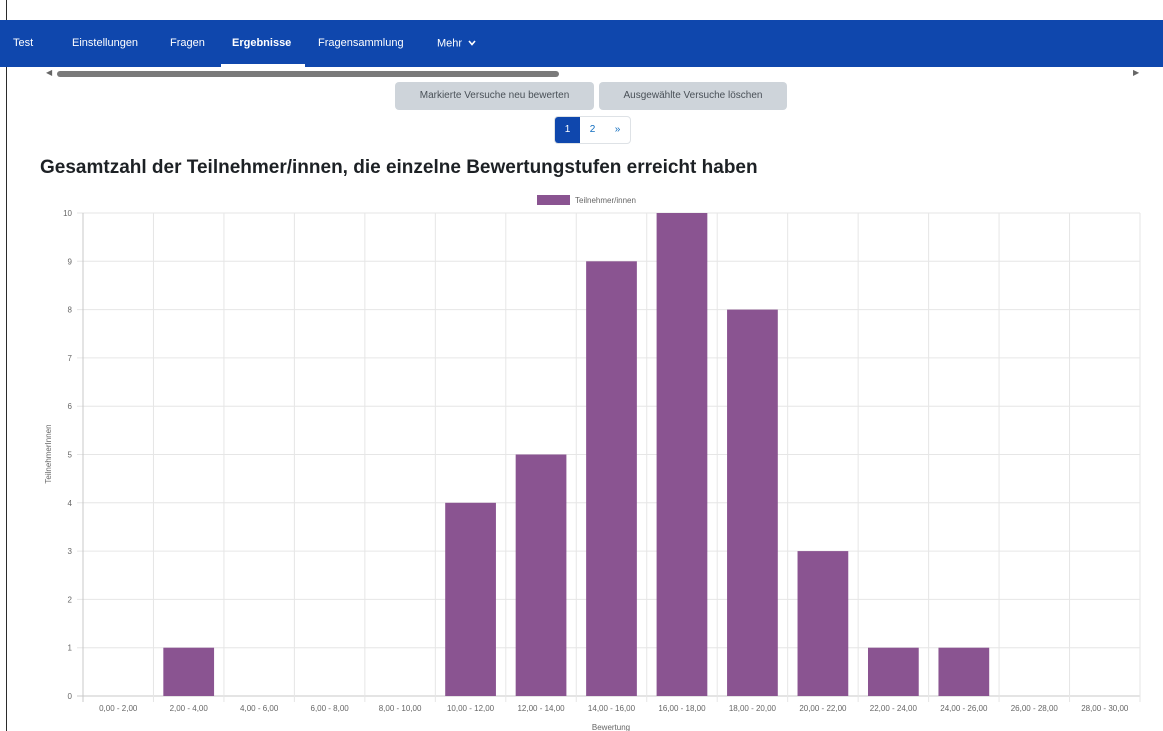  I want to click on tab-einstellungen: Einstellungen, so click(105, 43).